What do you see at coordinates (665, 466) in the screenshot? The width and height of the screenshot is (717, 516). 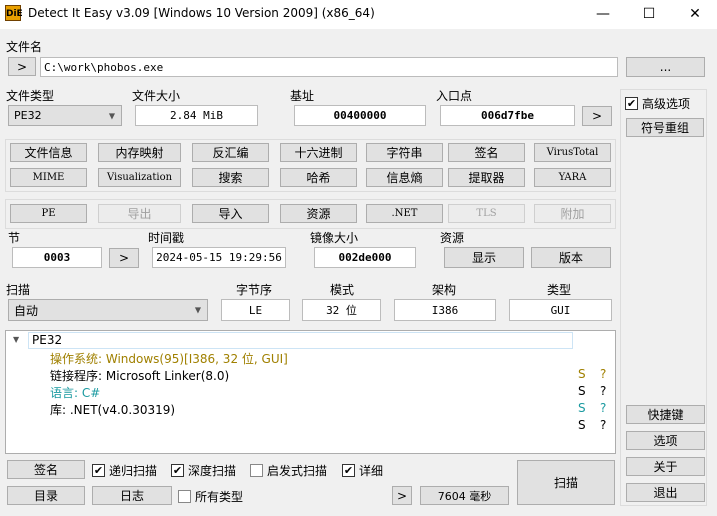 I see `about-button: 关于` at bounding box center [665, 466].